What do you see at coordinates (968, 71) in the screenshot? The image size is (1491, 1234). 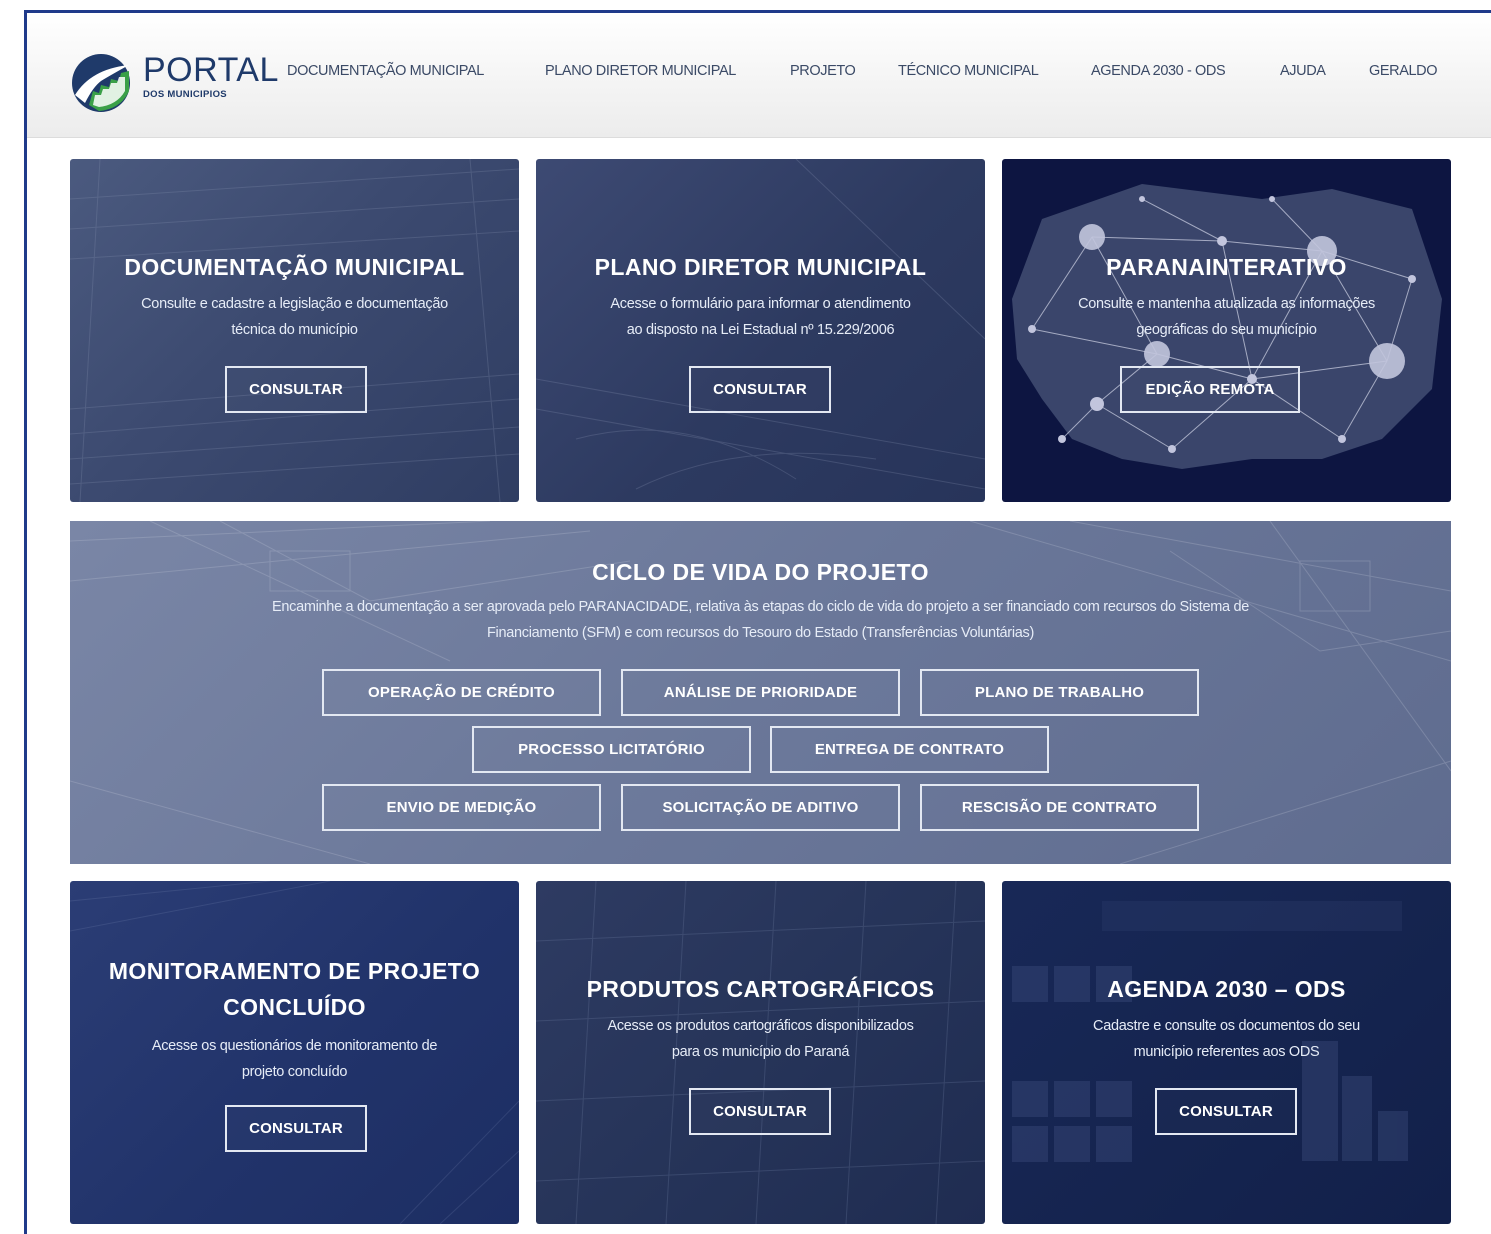 I see `nav-item-tecnico-municipal: TÉCNICO MUNICIPAL` at bounding box center [968, 71].